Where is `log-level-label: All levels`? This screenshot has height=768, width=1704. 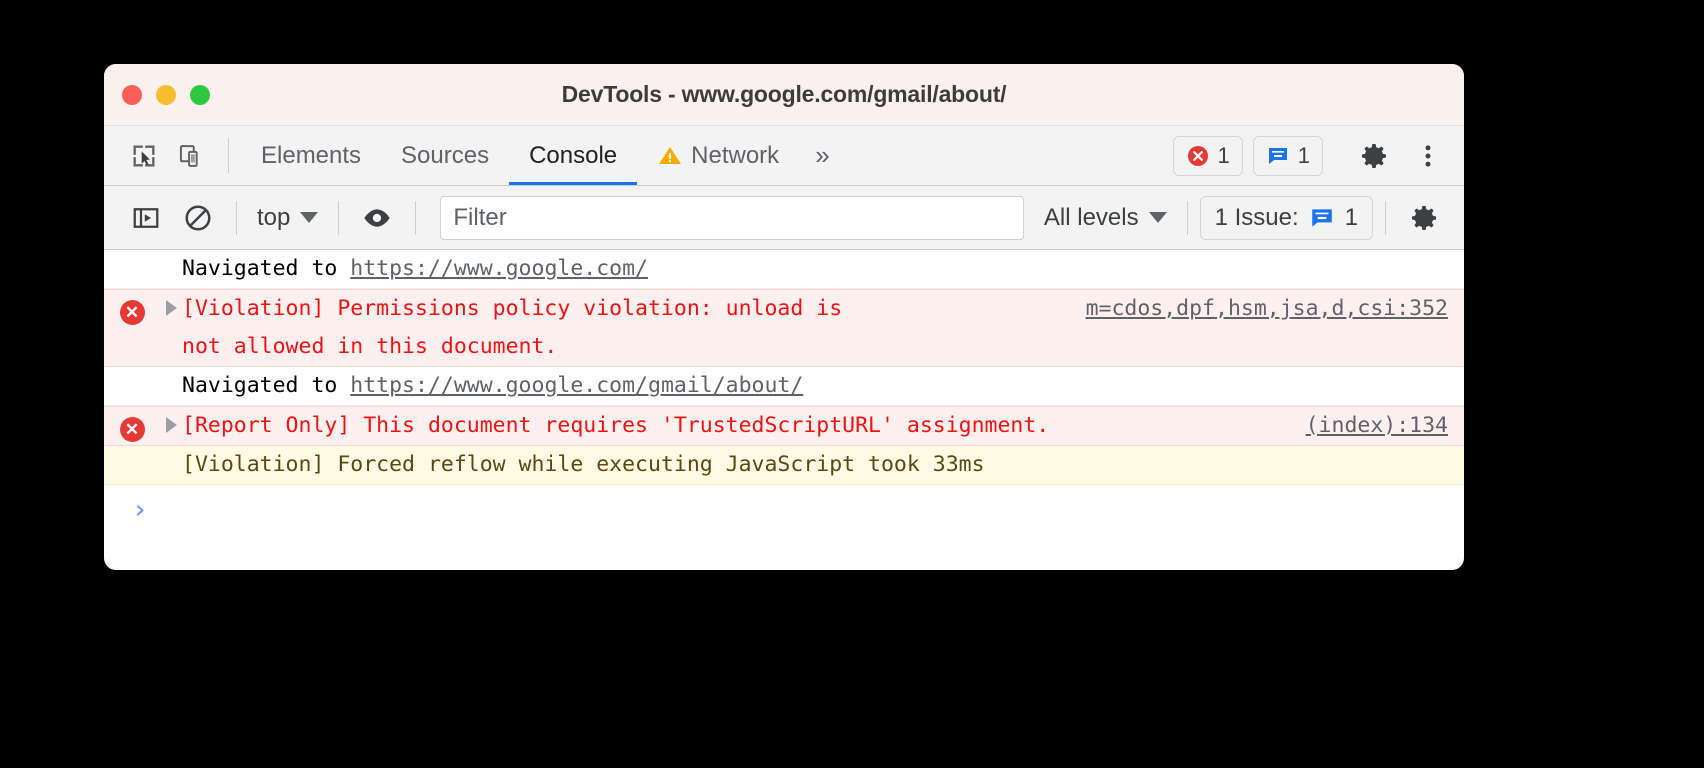
log-level-label: All levels is located at coordinates (1091, 217).